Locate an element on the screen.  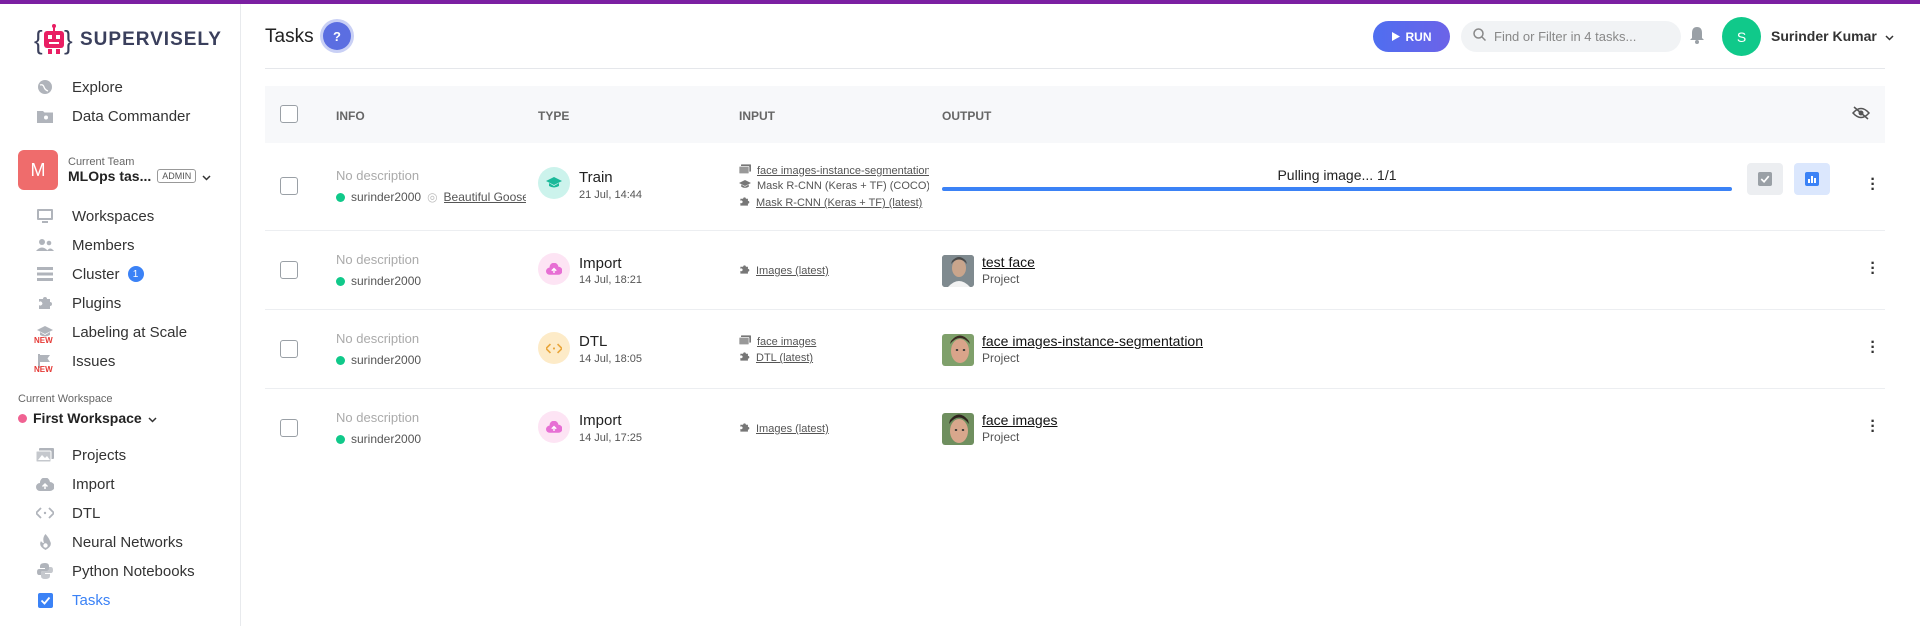
checklist-button is located at coordinates (1765, 179).